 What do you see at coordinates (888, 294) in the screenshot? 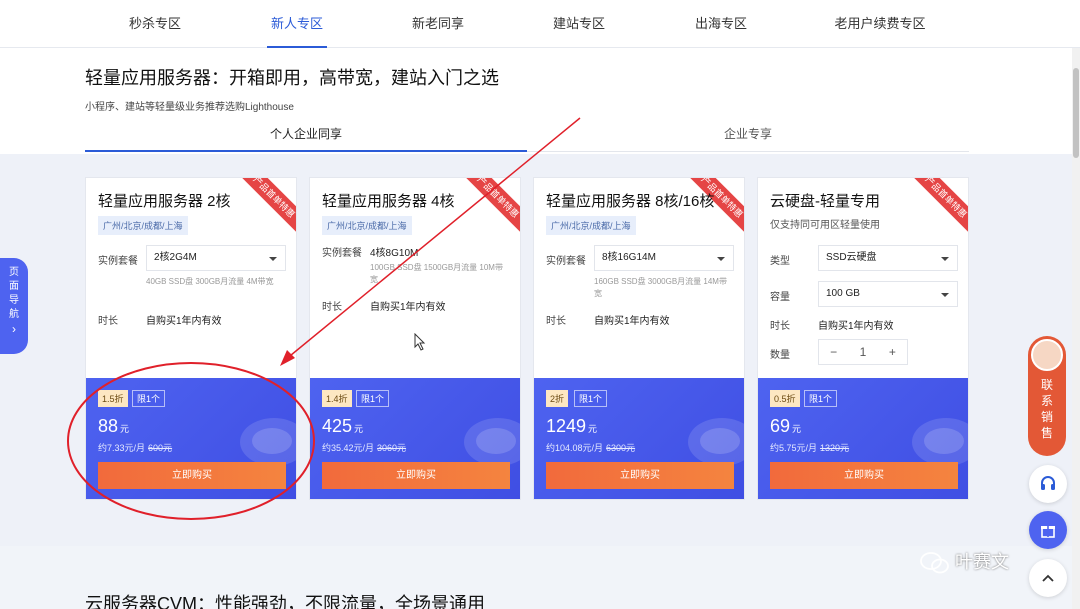
I see `capacity-select: 100 GB` at bounding box center [888, 294].